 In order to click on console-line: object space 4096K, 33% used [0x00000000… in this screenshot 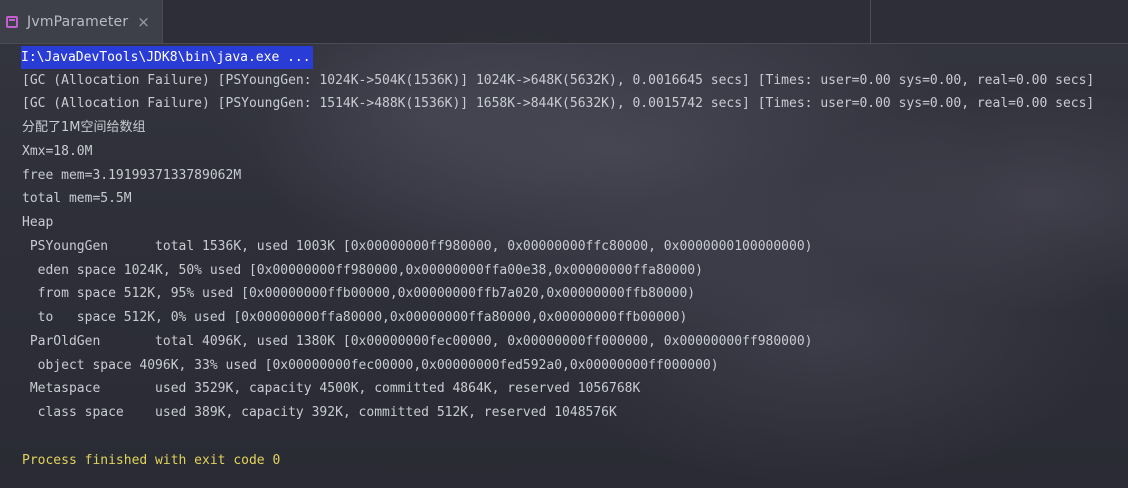, I will do `click(370, 365)`.